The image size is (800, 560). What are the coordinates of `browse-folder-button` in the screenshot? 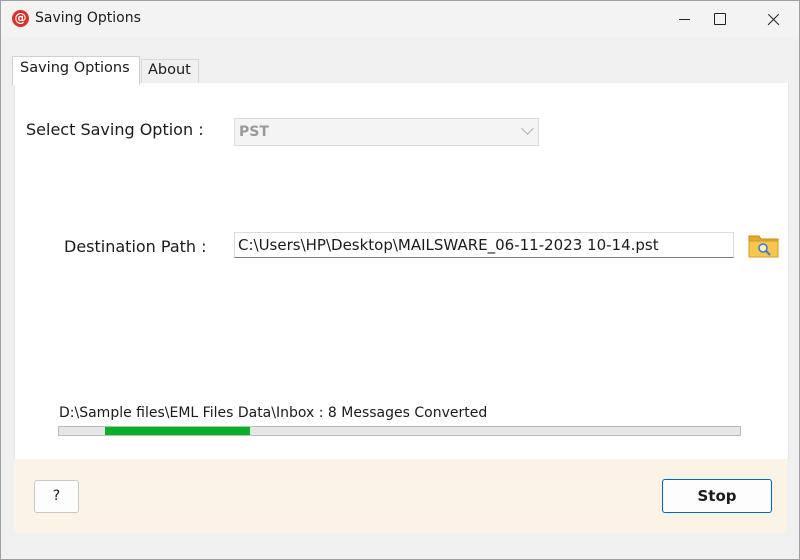 It's located at (764, 245).